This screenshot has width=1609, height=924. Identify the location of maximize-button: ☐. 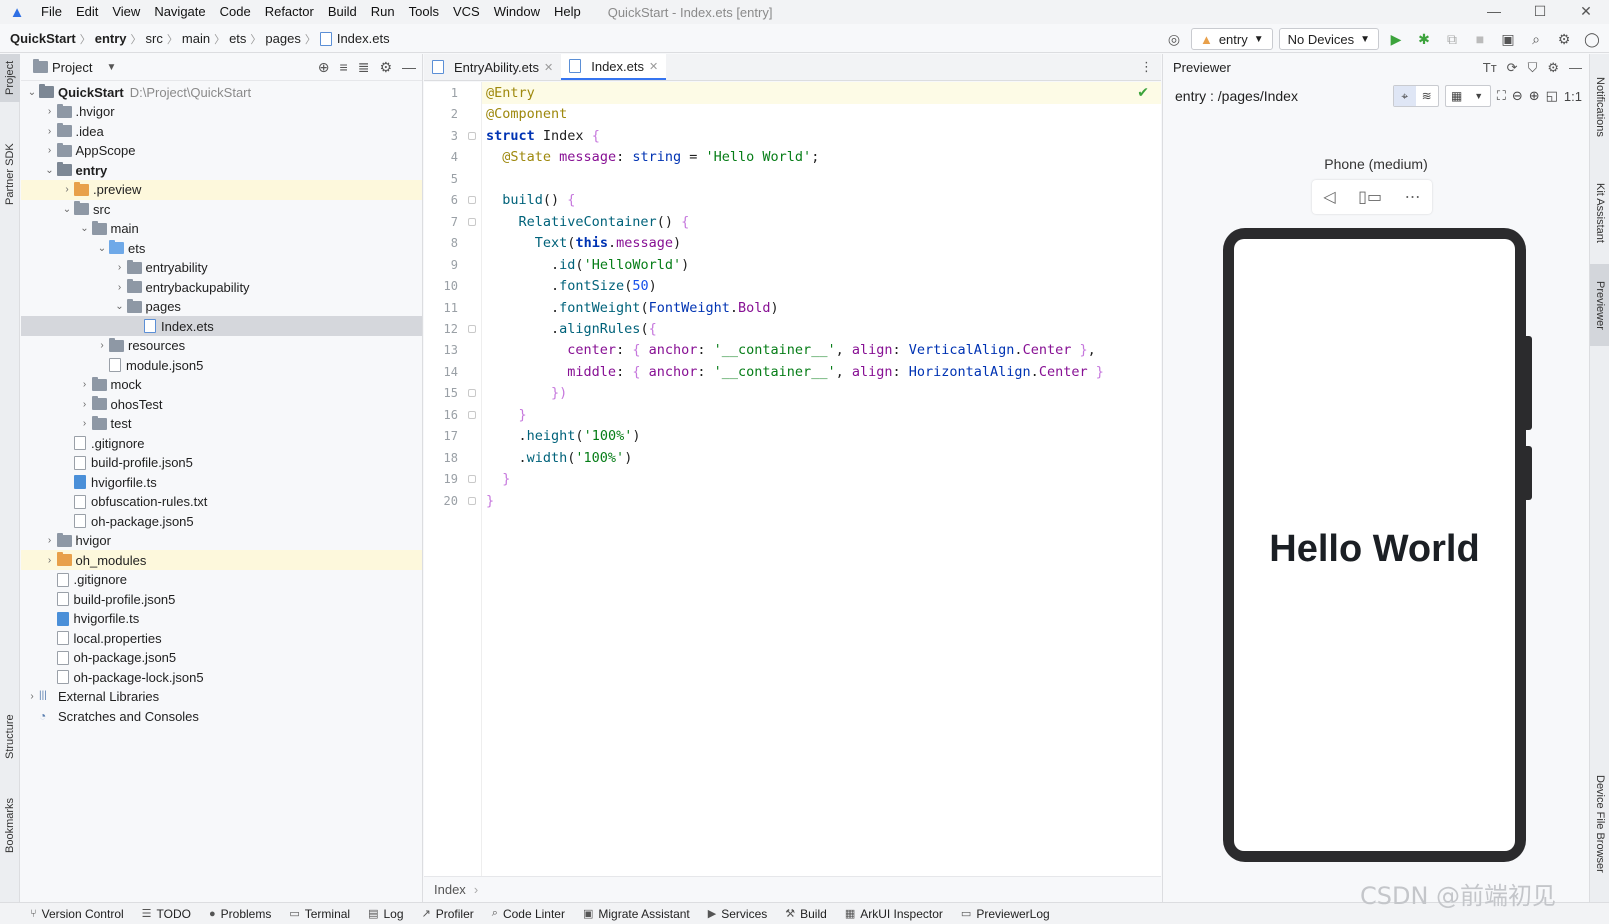
(1540, 11).